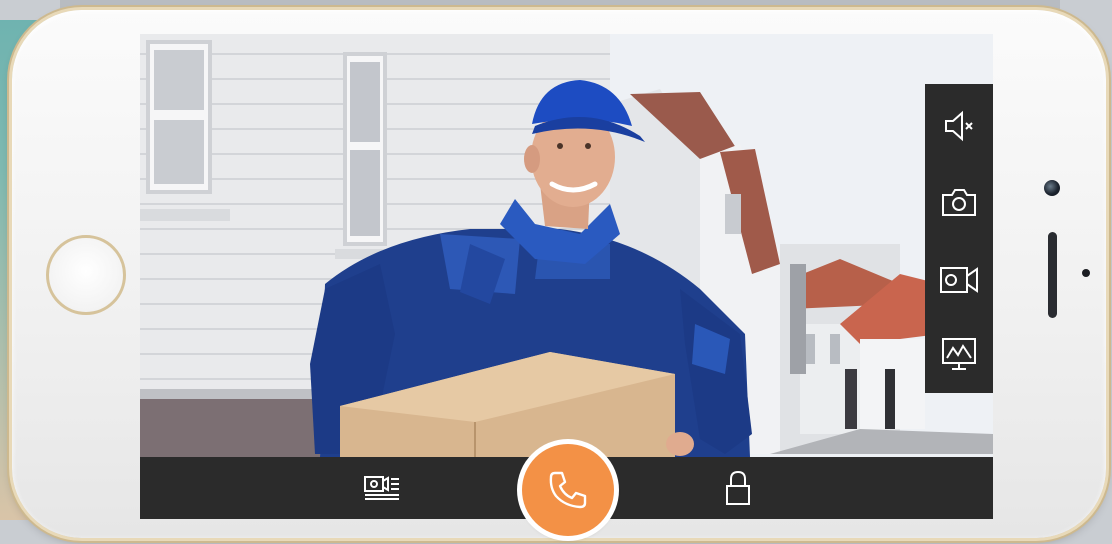 The image size is (1112, 544). I want to click on answer-call-button, so click(568, 490).